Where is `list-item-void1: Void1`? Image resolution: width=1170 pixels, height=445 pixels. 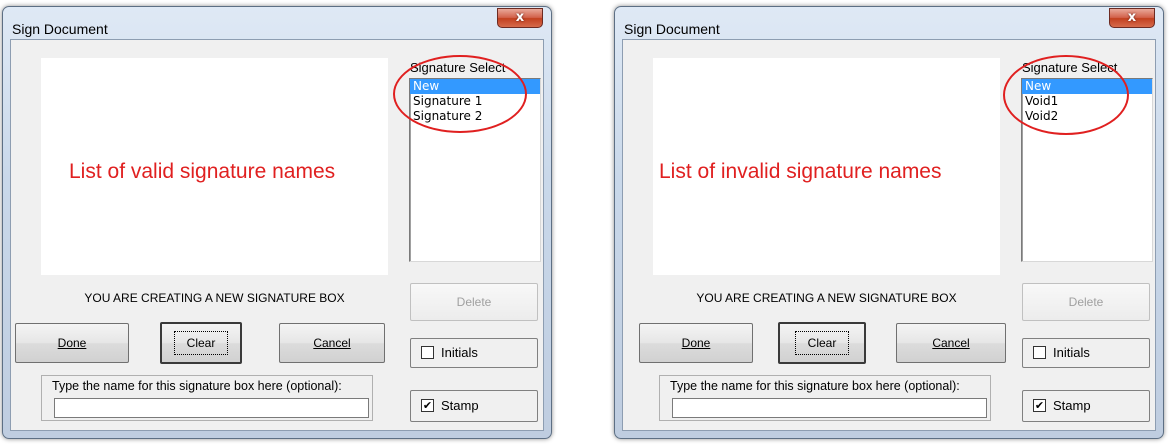
list-item-void1: Void1 is located at coordinates (1087, 101).